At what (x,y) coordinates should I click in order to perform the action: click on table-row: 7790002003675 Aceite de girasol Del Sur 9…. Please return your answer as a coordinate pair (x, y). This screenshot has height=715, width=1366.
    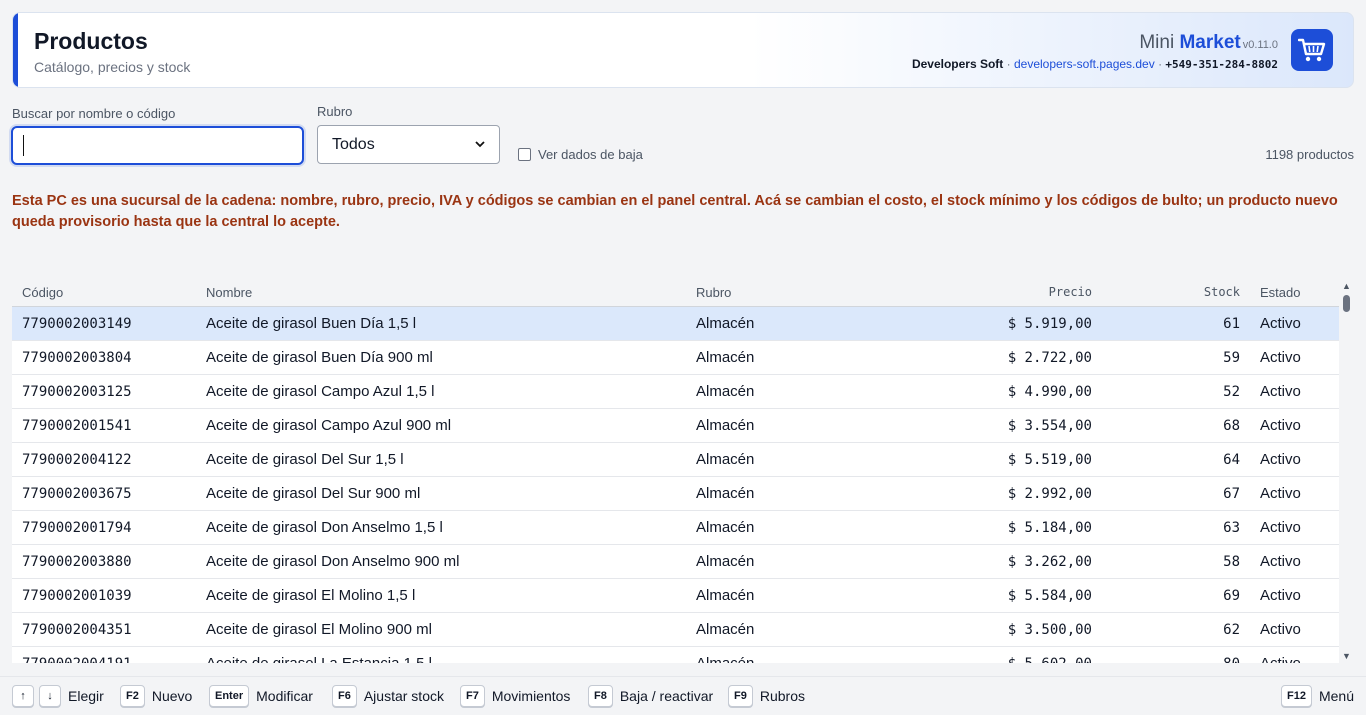
    Looking at the image, I should click on (675, 494).